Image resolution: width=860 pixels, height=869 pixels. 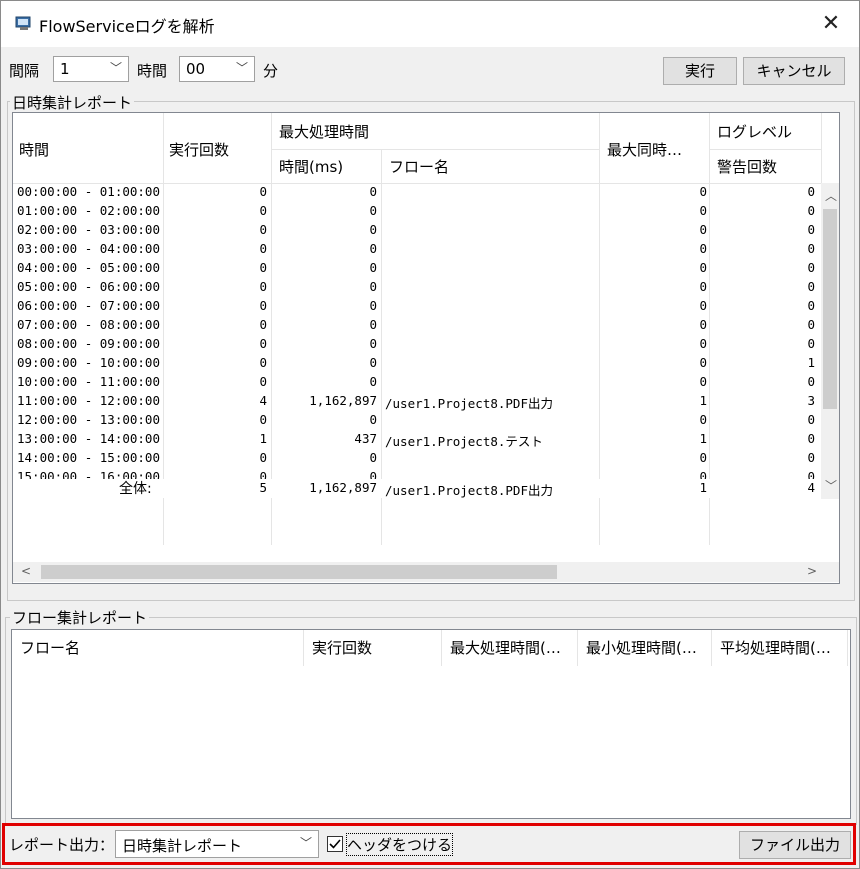 I want to click on hour-select: 00 ﹀, so click(x=217, y=69).